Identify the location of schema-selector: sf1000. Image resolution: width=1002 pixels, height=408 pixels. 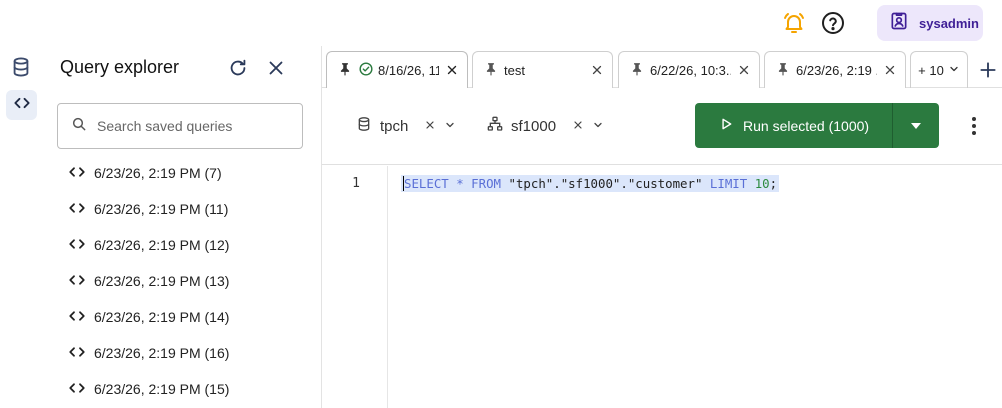
(545, 126).